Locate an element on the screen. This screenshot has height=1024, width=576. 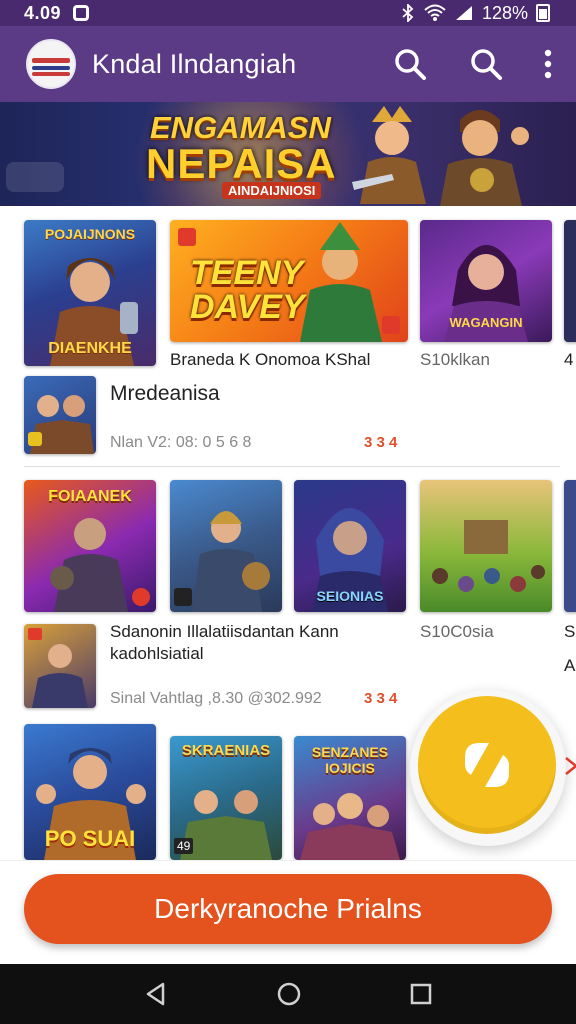
app-title: Kndal Ilndangiah is located at coordinates (194, 63).